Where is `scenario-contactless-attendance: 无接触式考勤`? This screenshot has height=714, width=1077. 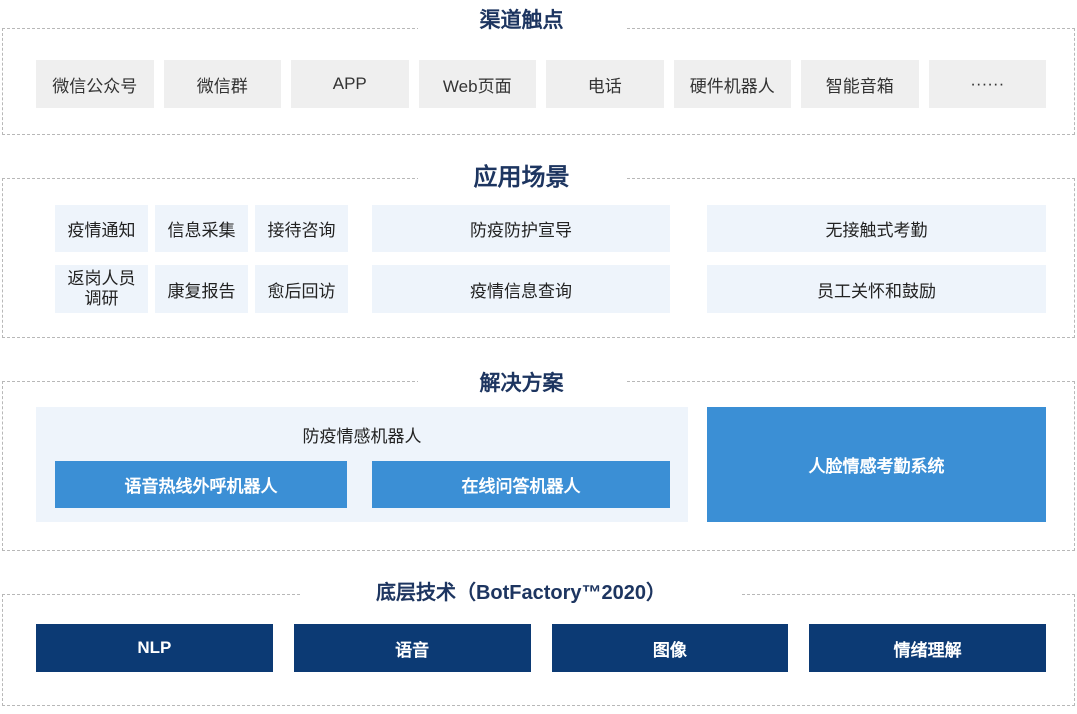 scenario-contactless-attendance: 无接触式考勤 is located at coordinates (876, 228).